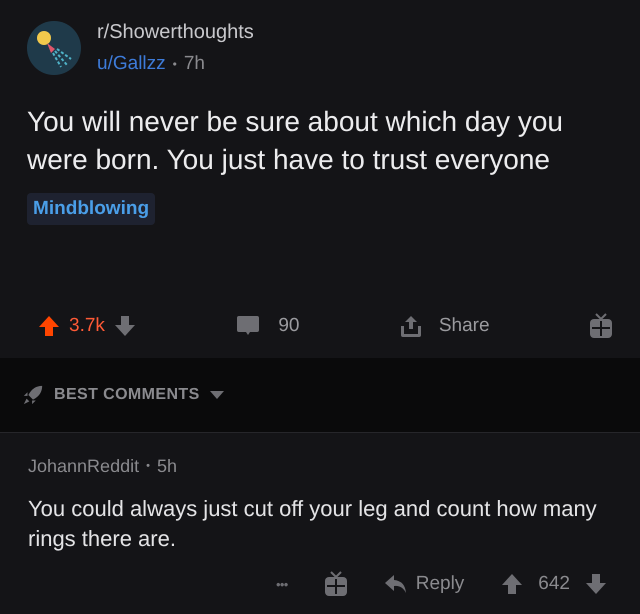 The image size is (640, 614). What do you see at coordinates (131, 64) in the screenshot?
I see `author-link: u/Gallzz` at bounding box center [131, 64].